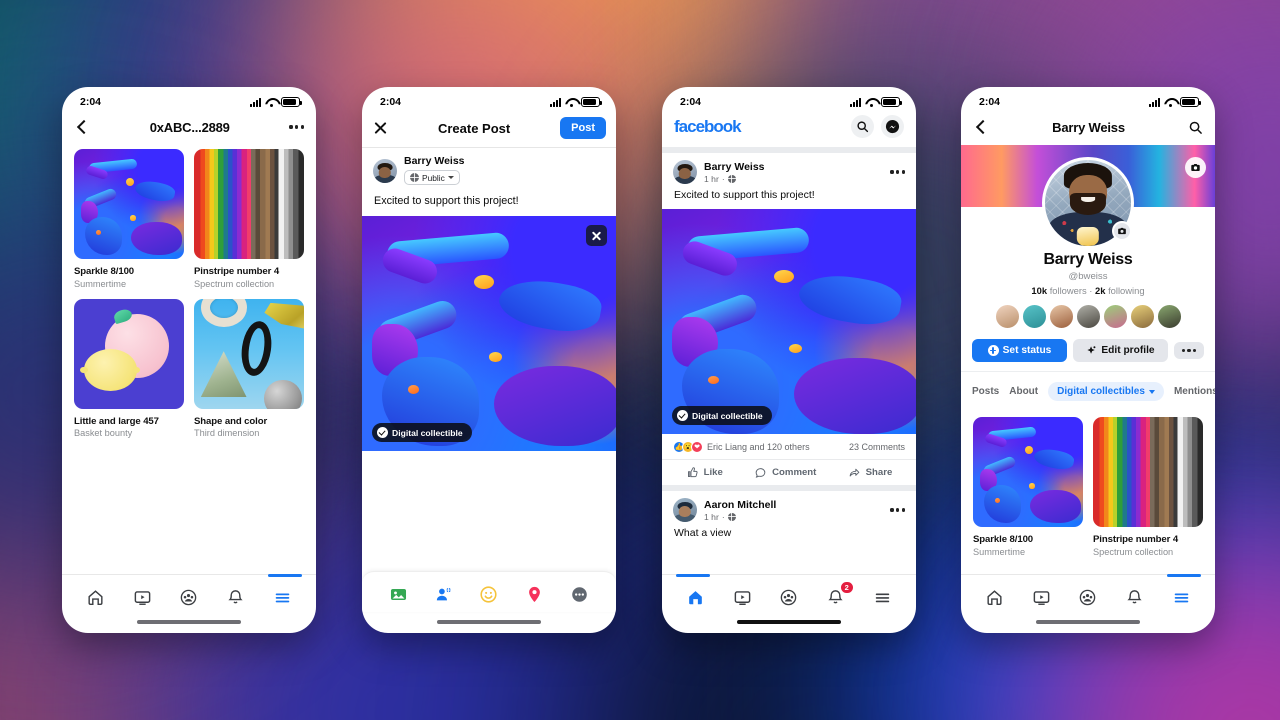 Image resolution: width=1280 pixels, height=720 pixels. What do you see at coordinates (1194, 391) in the screenshot?
I see `tab-mentions: Mentions` at bounding box center [1194, 391].